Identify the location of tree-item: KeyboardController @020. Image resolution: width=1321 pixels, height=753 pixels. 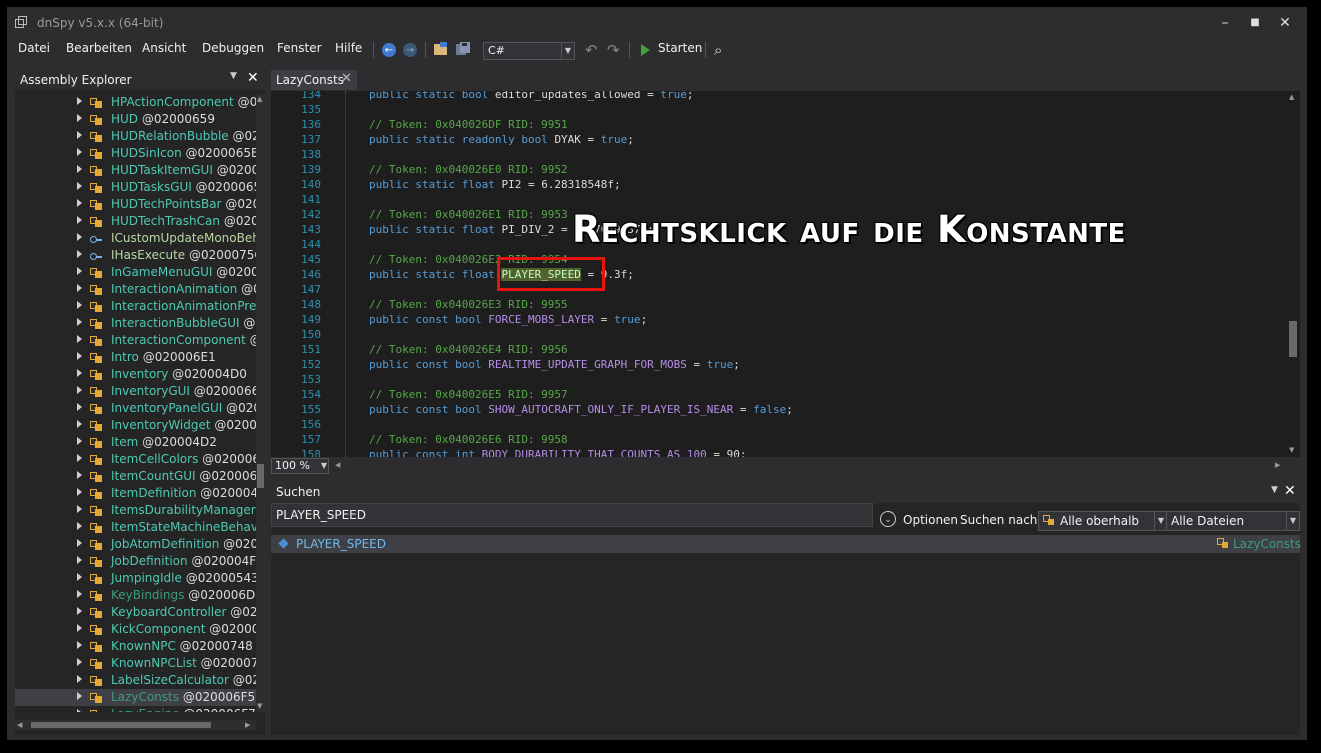
(135, 612).